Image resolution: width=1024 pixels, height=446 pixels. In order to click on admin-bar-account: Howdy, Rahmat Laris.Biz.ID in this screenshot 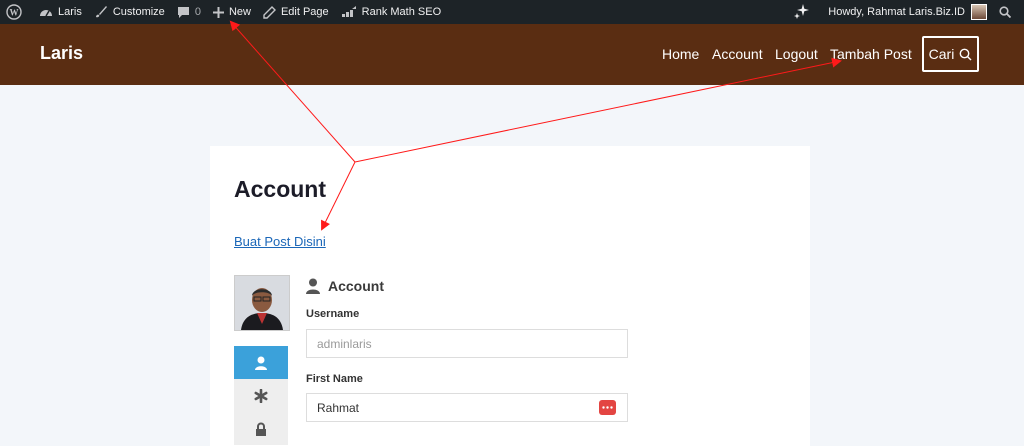, I will do `click(907, 12)`.